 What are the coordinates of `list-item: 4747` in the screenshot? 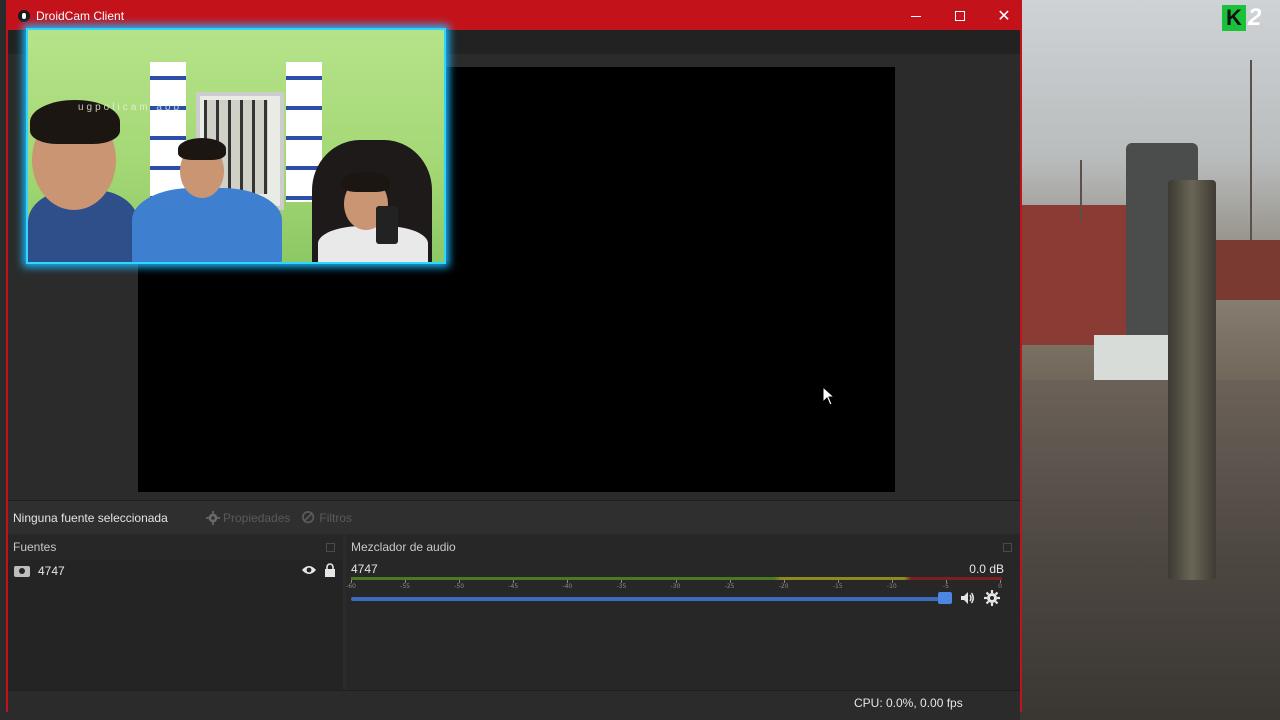 It's located at (175, 571).